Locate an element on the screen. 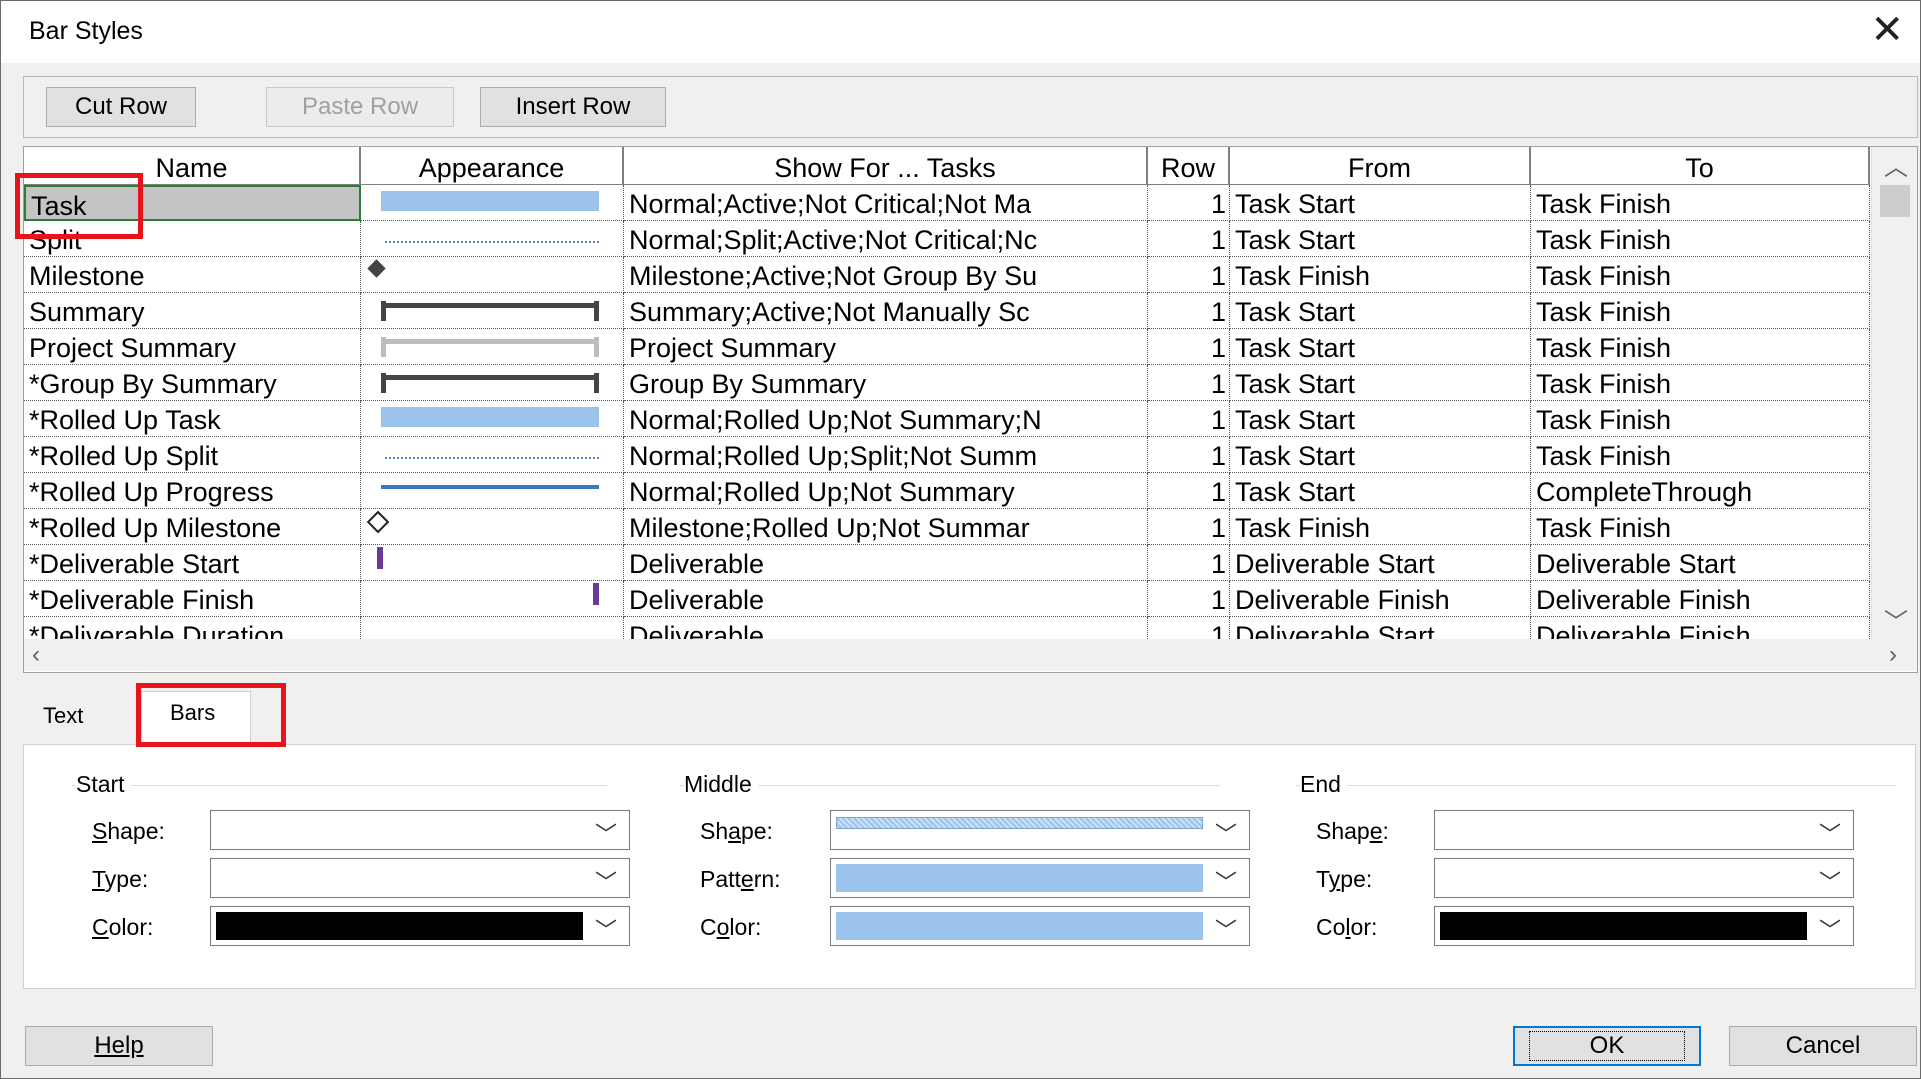 This screenshot has height=1079, width=1921. start-shape-select: ﹀ is located at coordinates (420, 830).